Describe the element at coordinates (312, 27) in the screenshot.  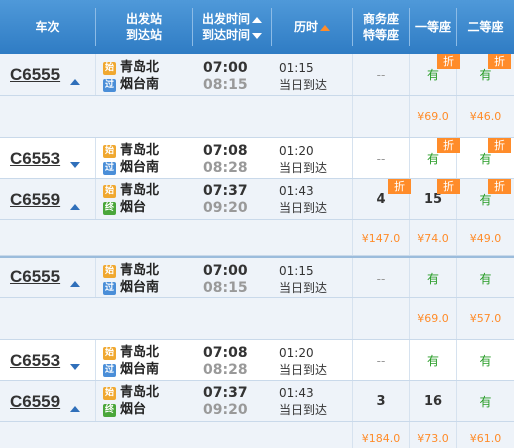
I see `header-duration: 历时` at that location.